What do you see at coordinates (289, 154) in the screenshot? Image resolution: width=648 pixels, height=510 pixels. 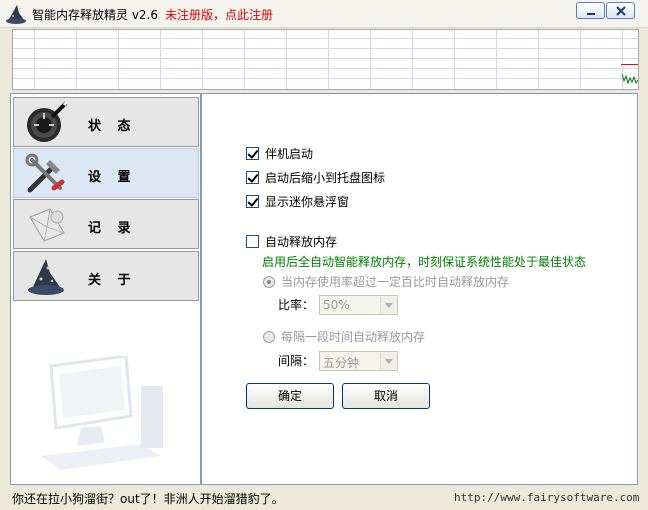 I see `autostart-label: 伴机启动` at bounding box center [289, 154].